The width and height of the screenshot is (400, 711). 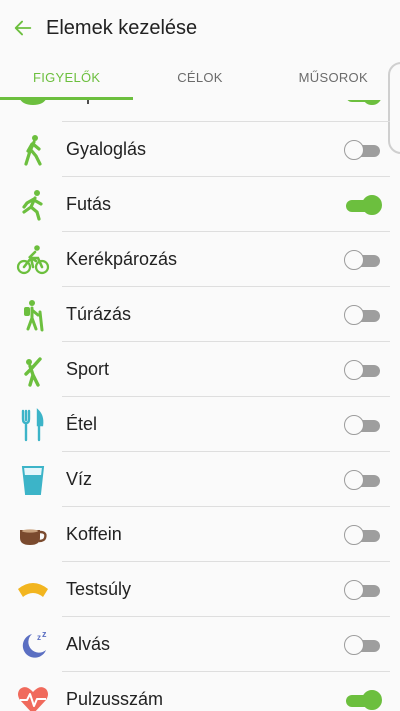 I want to click on sleep-icon: zz, so click(x=33, y=645).